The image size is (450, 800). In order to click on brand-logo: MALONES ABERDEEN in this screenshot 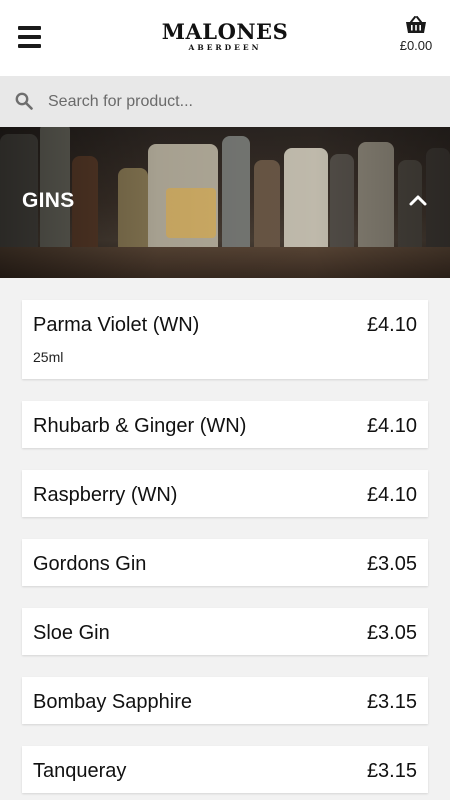, I will do `click(225, 36)`.